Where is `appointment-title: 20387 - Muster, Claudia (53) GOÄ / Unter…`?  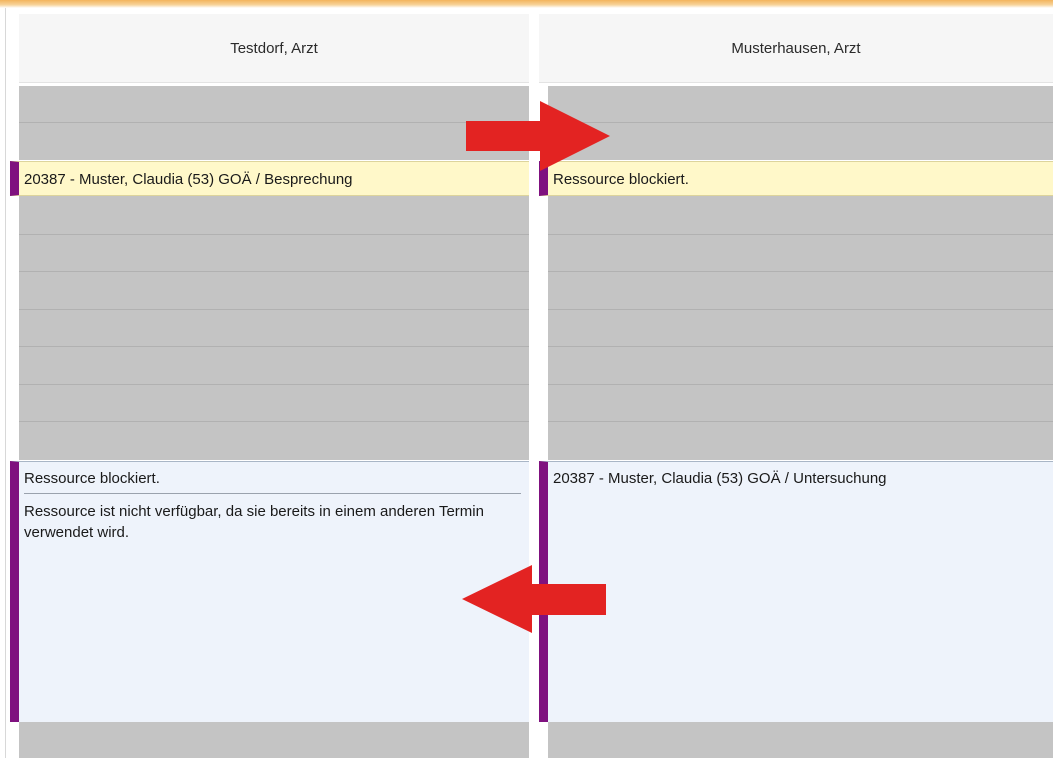
appointment-title: 20387 - Muster, Claudia (53) GOÄ / Unter… is located at coordinates (720, 478).